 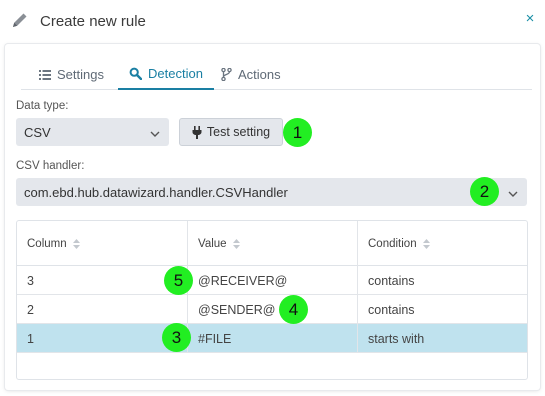 What do you see at coordinates (30, 309) in the screenshot?
I see `cell-column: 2` at bounding box center [30, 309].